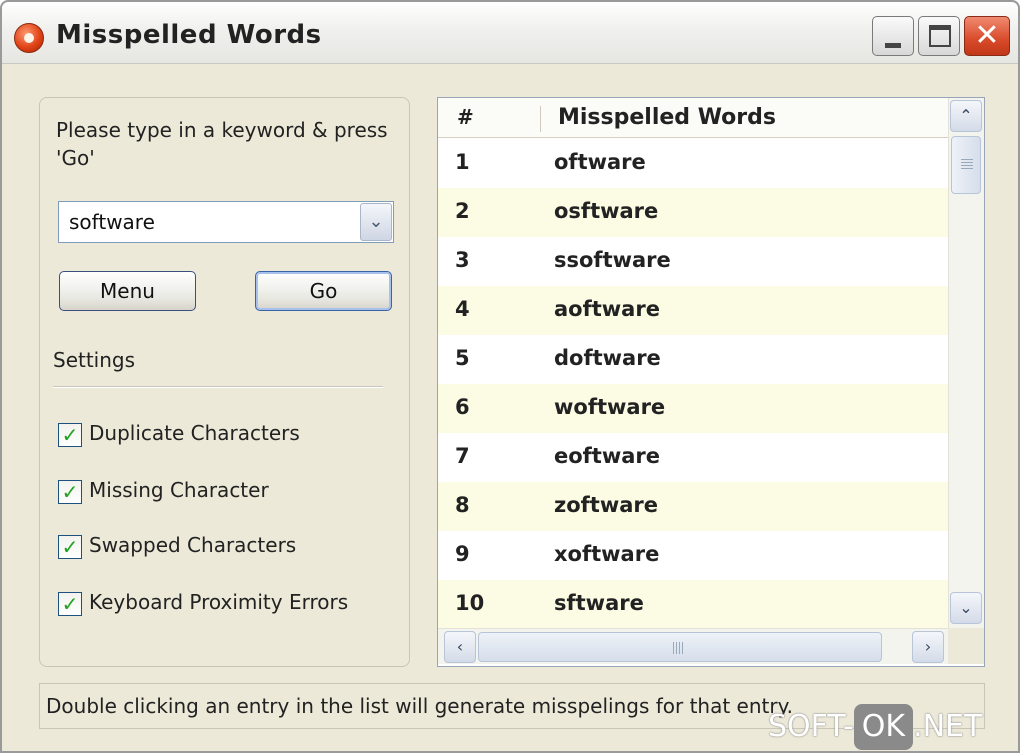 The height and width of the screenshot is (753, 1020). Describe the element at coordinates (607, 358) in the screenshot. I see `row-word: doftware` at that location.